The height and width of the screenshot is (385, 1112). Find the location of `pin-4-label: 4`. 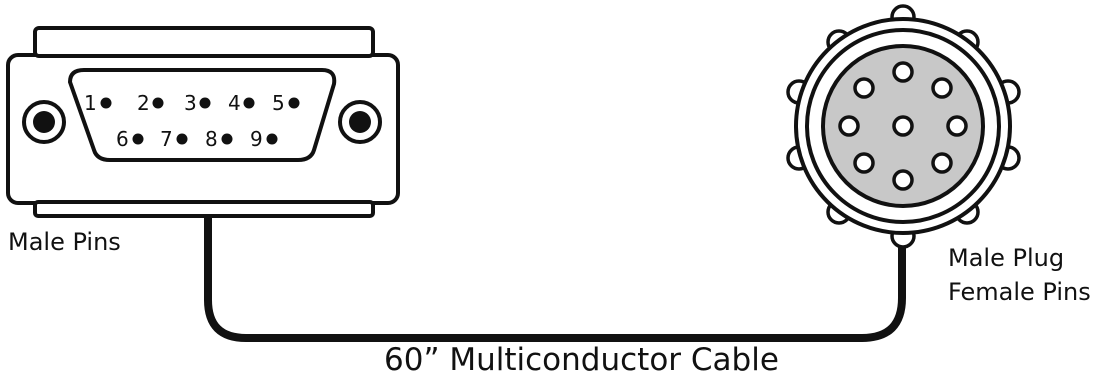

pin-4-label: 4 is located at coordinates (234, 103).